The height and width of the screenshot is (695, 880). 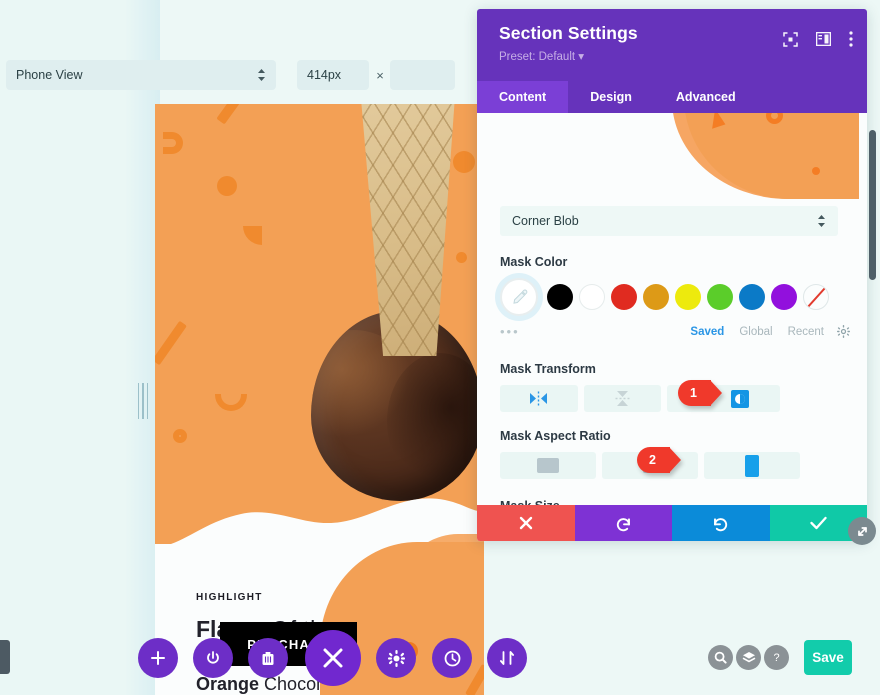 I want to click on invert-button, so click(x=739, y=398).